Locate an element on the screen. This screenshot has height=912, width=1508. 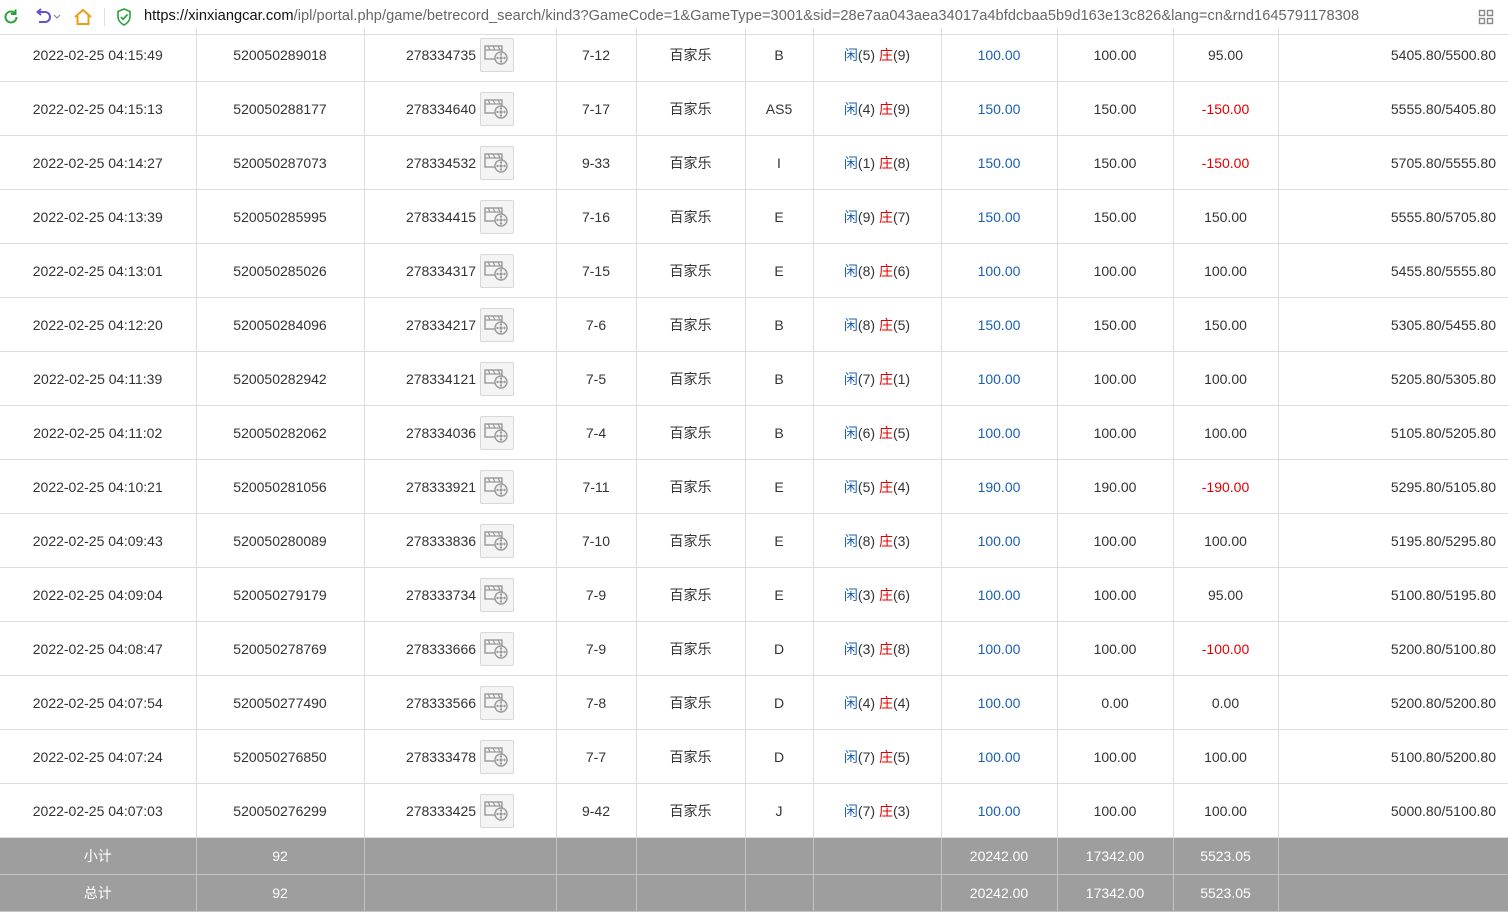
shoe-round: 7-8 is located at coordinates (596, 702).